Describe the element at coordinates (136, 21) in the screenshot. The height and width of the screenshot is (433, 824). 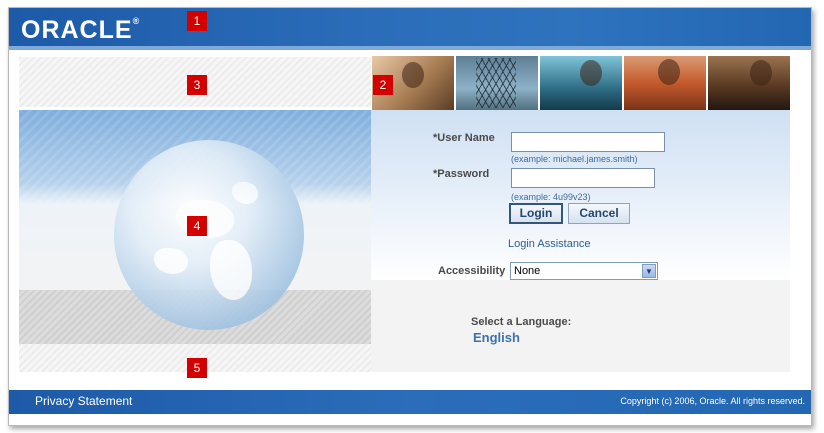
I see `logo-registered-mark: ®` at that location.